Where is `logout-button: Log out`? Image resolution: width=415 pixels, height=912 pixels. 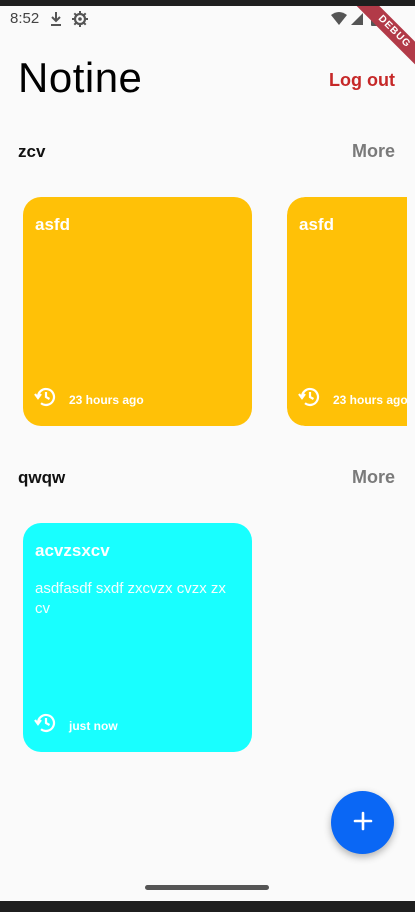 logout-button: Log out is located at coordinates (362, 80).